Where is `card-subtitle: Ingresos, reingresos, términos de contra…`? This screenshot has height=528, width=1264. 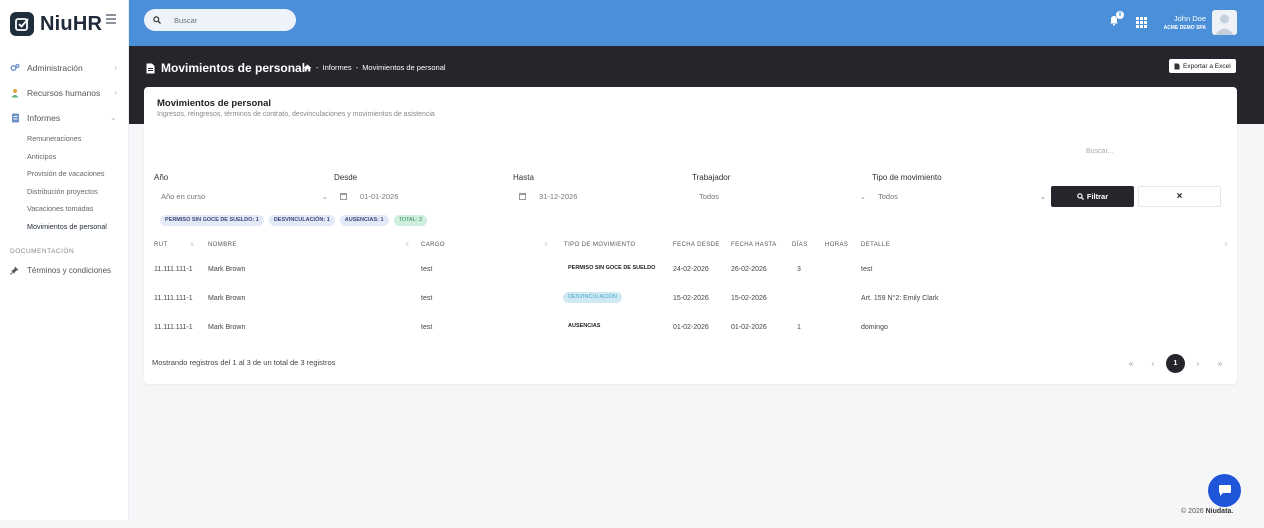 card-subtitle: Ingresos, reingresos, términos de contra… is located at coordinates (296, 114).